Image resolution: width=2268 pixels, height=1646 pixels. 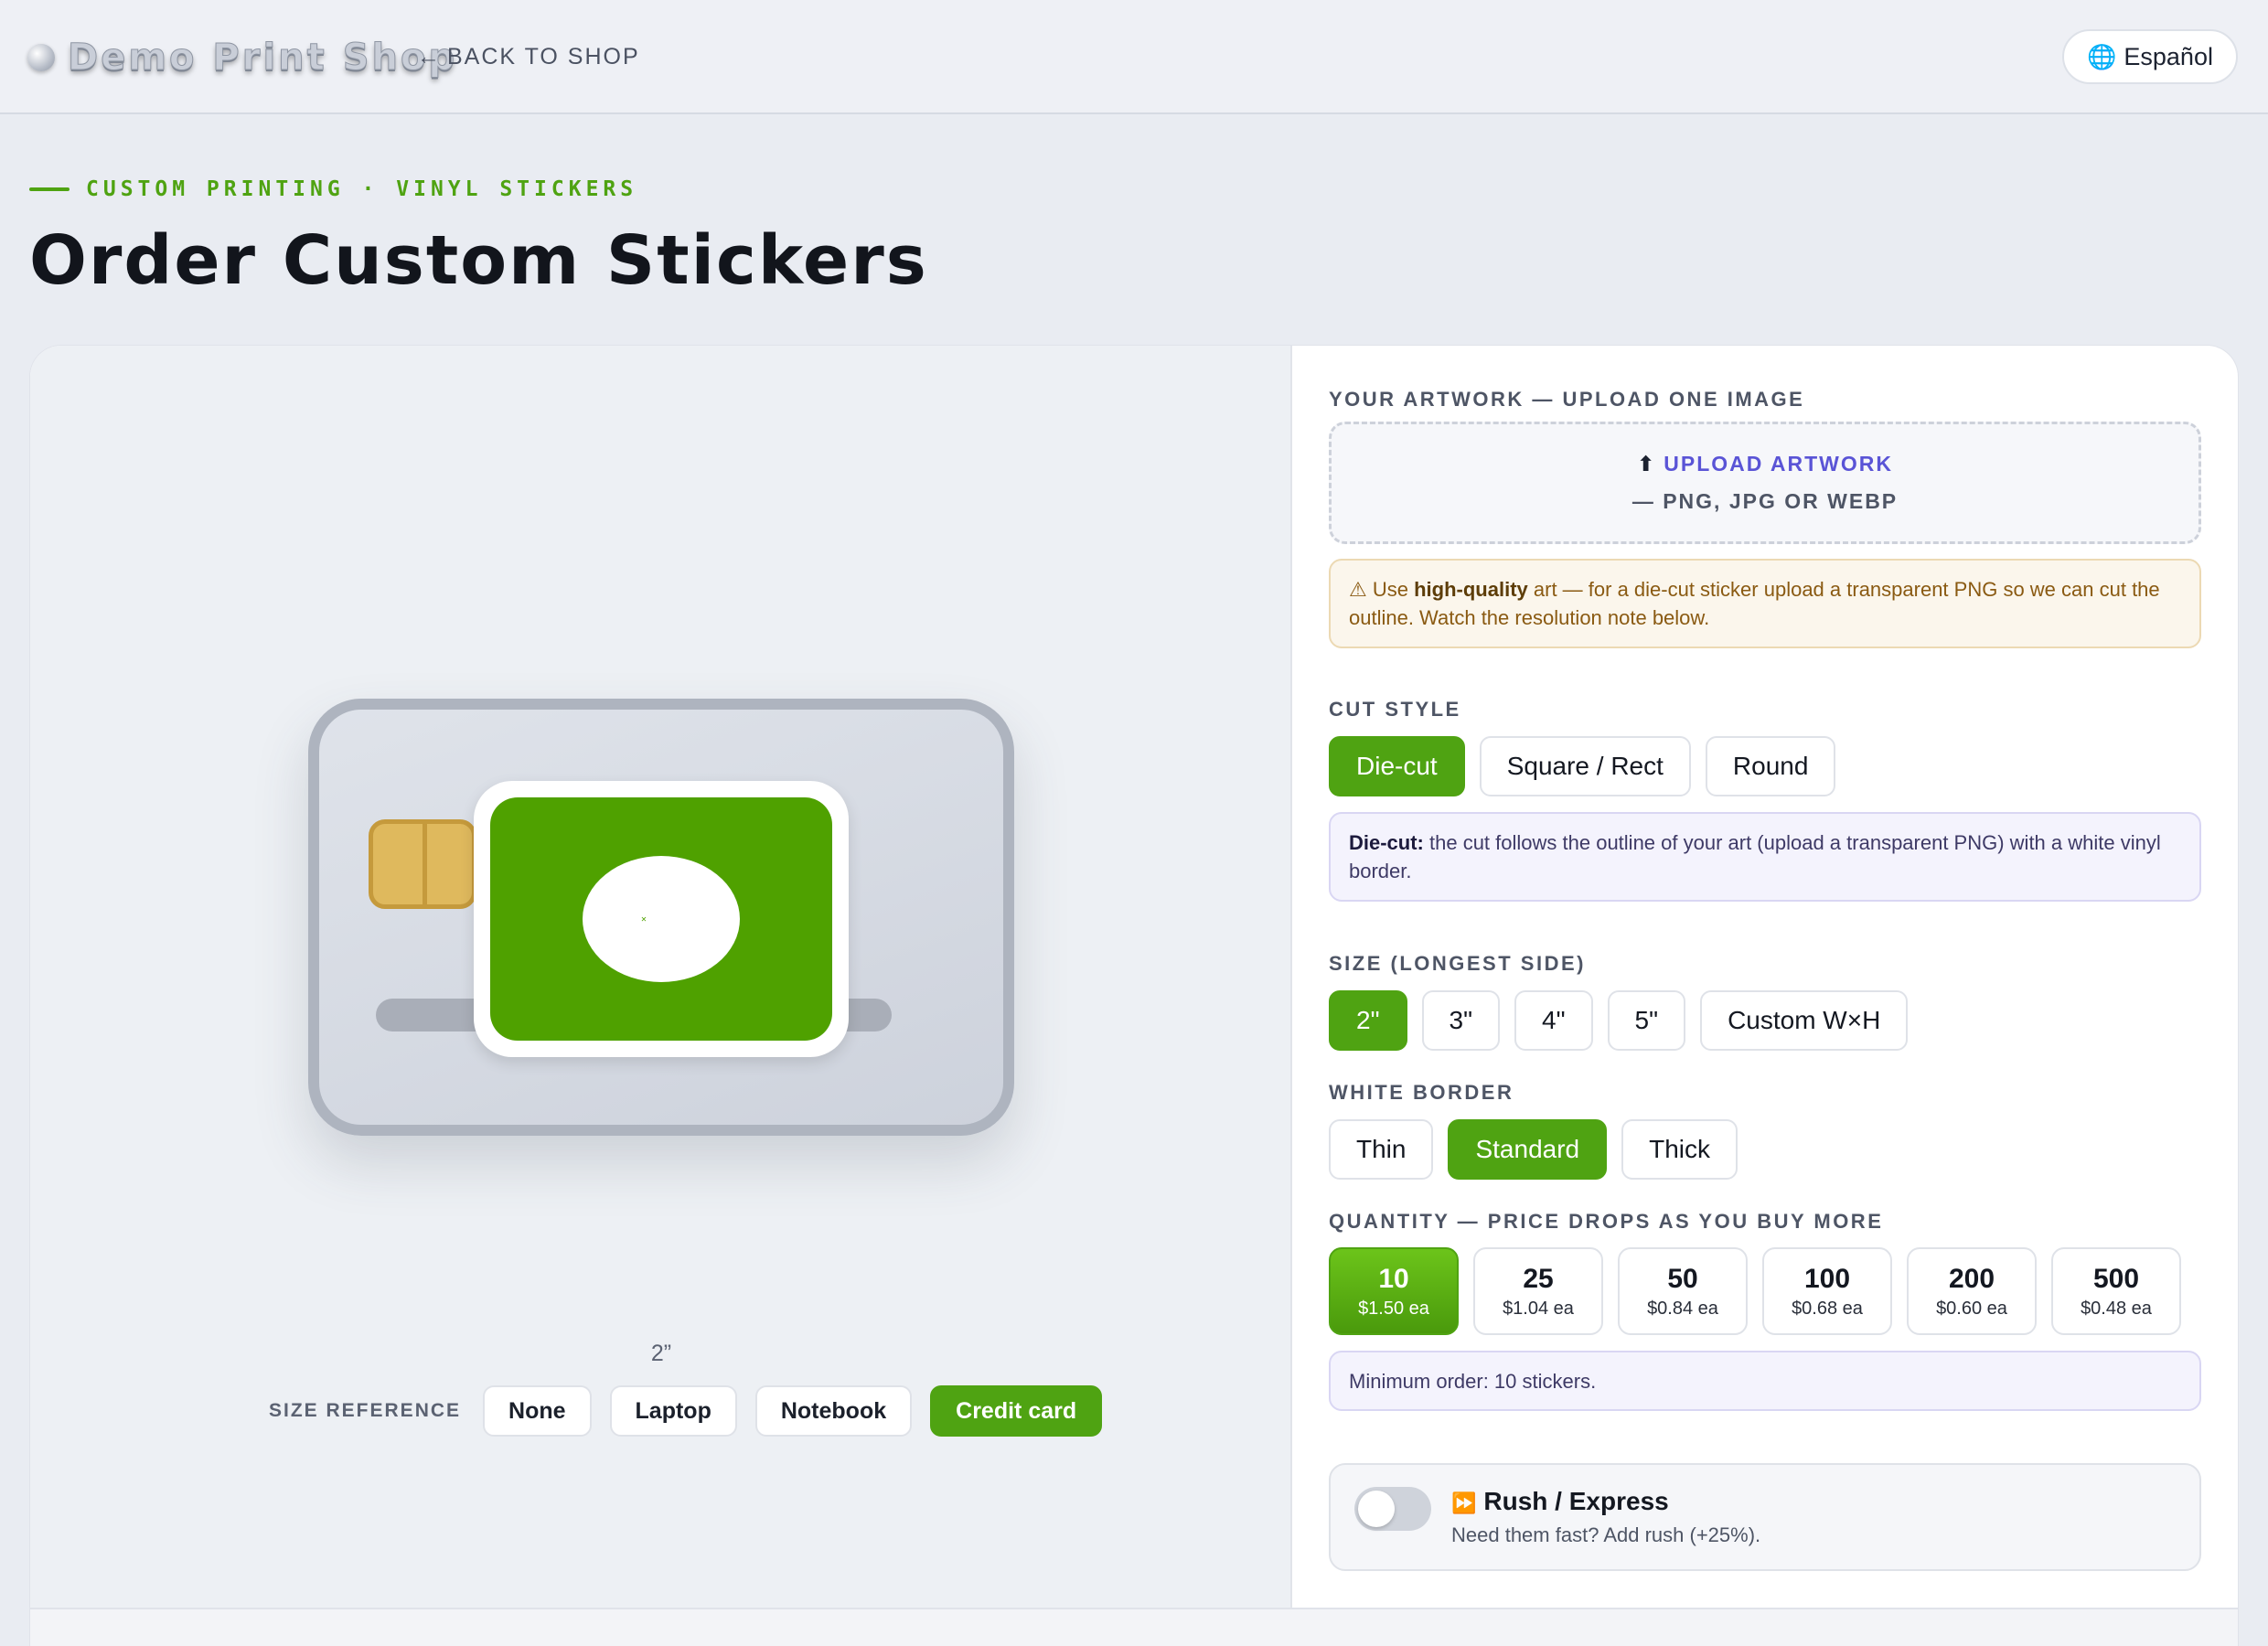 I want to click on rush-toggle-knob, so click(x=1376, y=1509).